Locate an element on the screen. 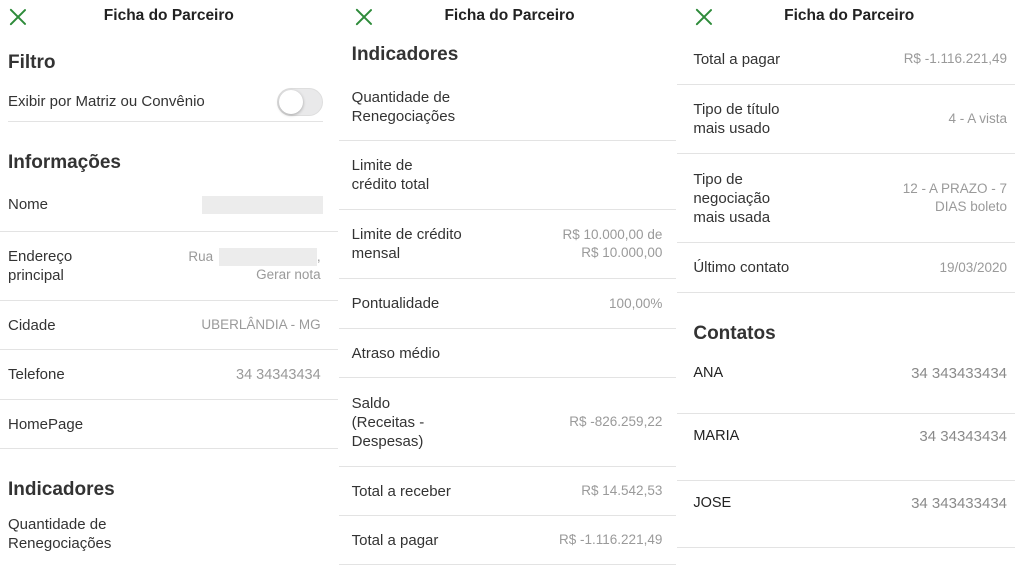 The image size is (1015, 570). section-title-informacoes: Informações is located at coordinates (64, 162).